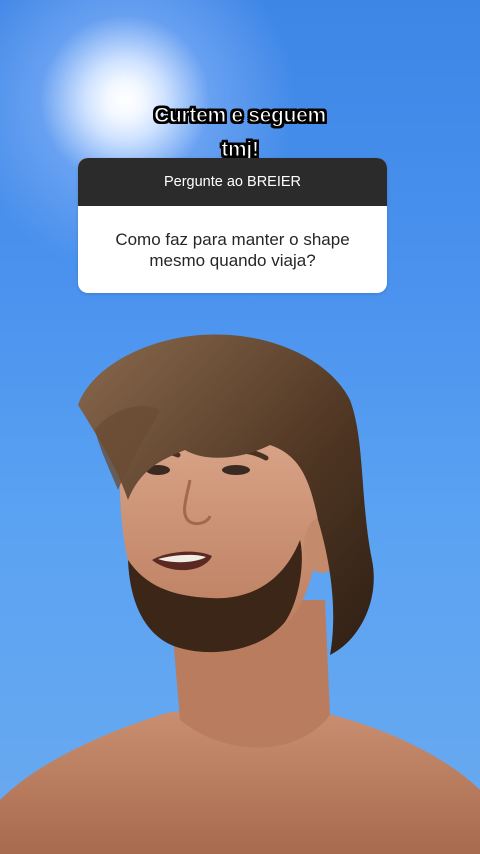  What do you see at coordinates (240, 116) in the screenshot?
I see `caption-line-1: Curtem e seguem` at bounding box center [240, 116].